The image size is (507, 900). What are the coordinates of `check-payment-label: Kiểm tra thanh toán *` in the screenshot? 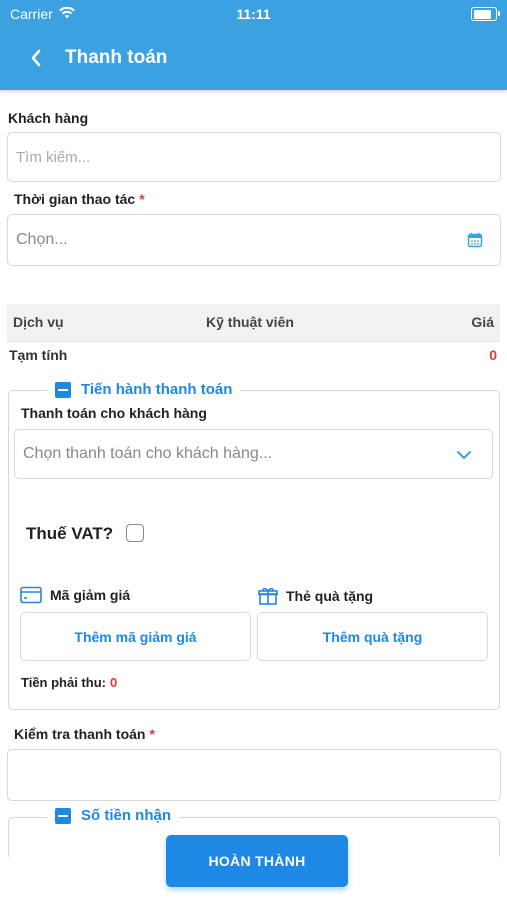 It's located at (84, 734).